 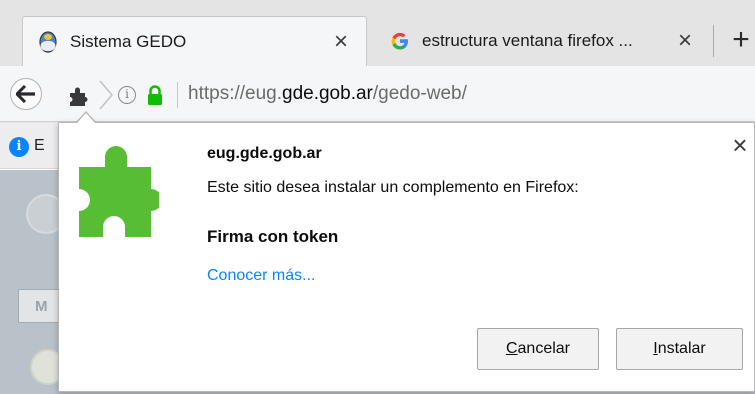 I want to click on tab-title: Sistema GEDO, so click(x=128, y=41).